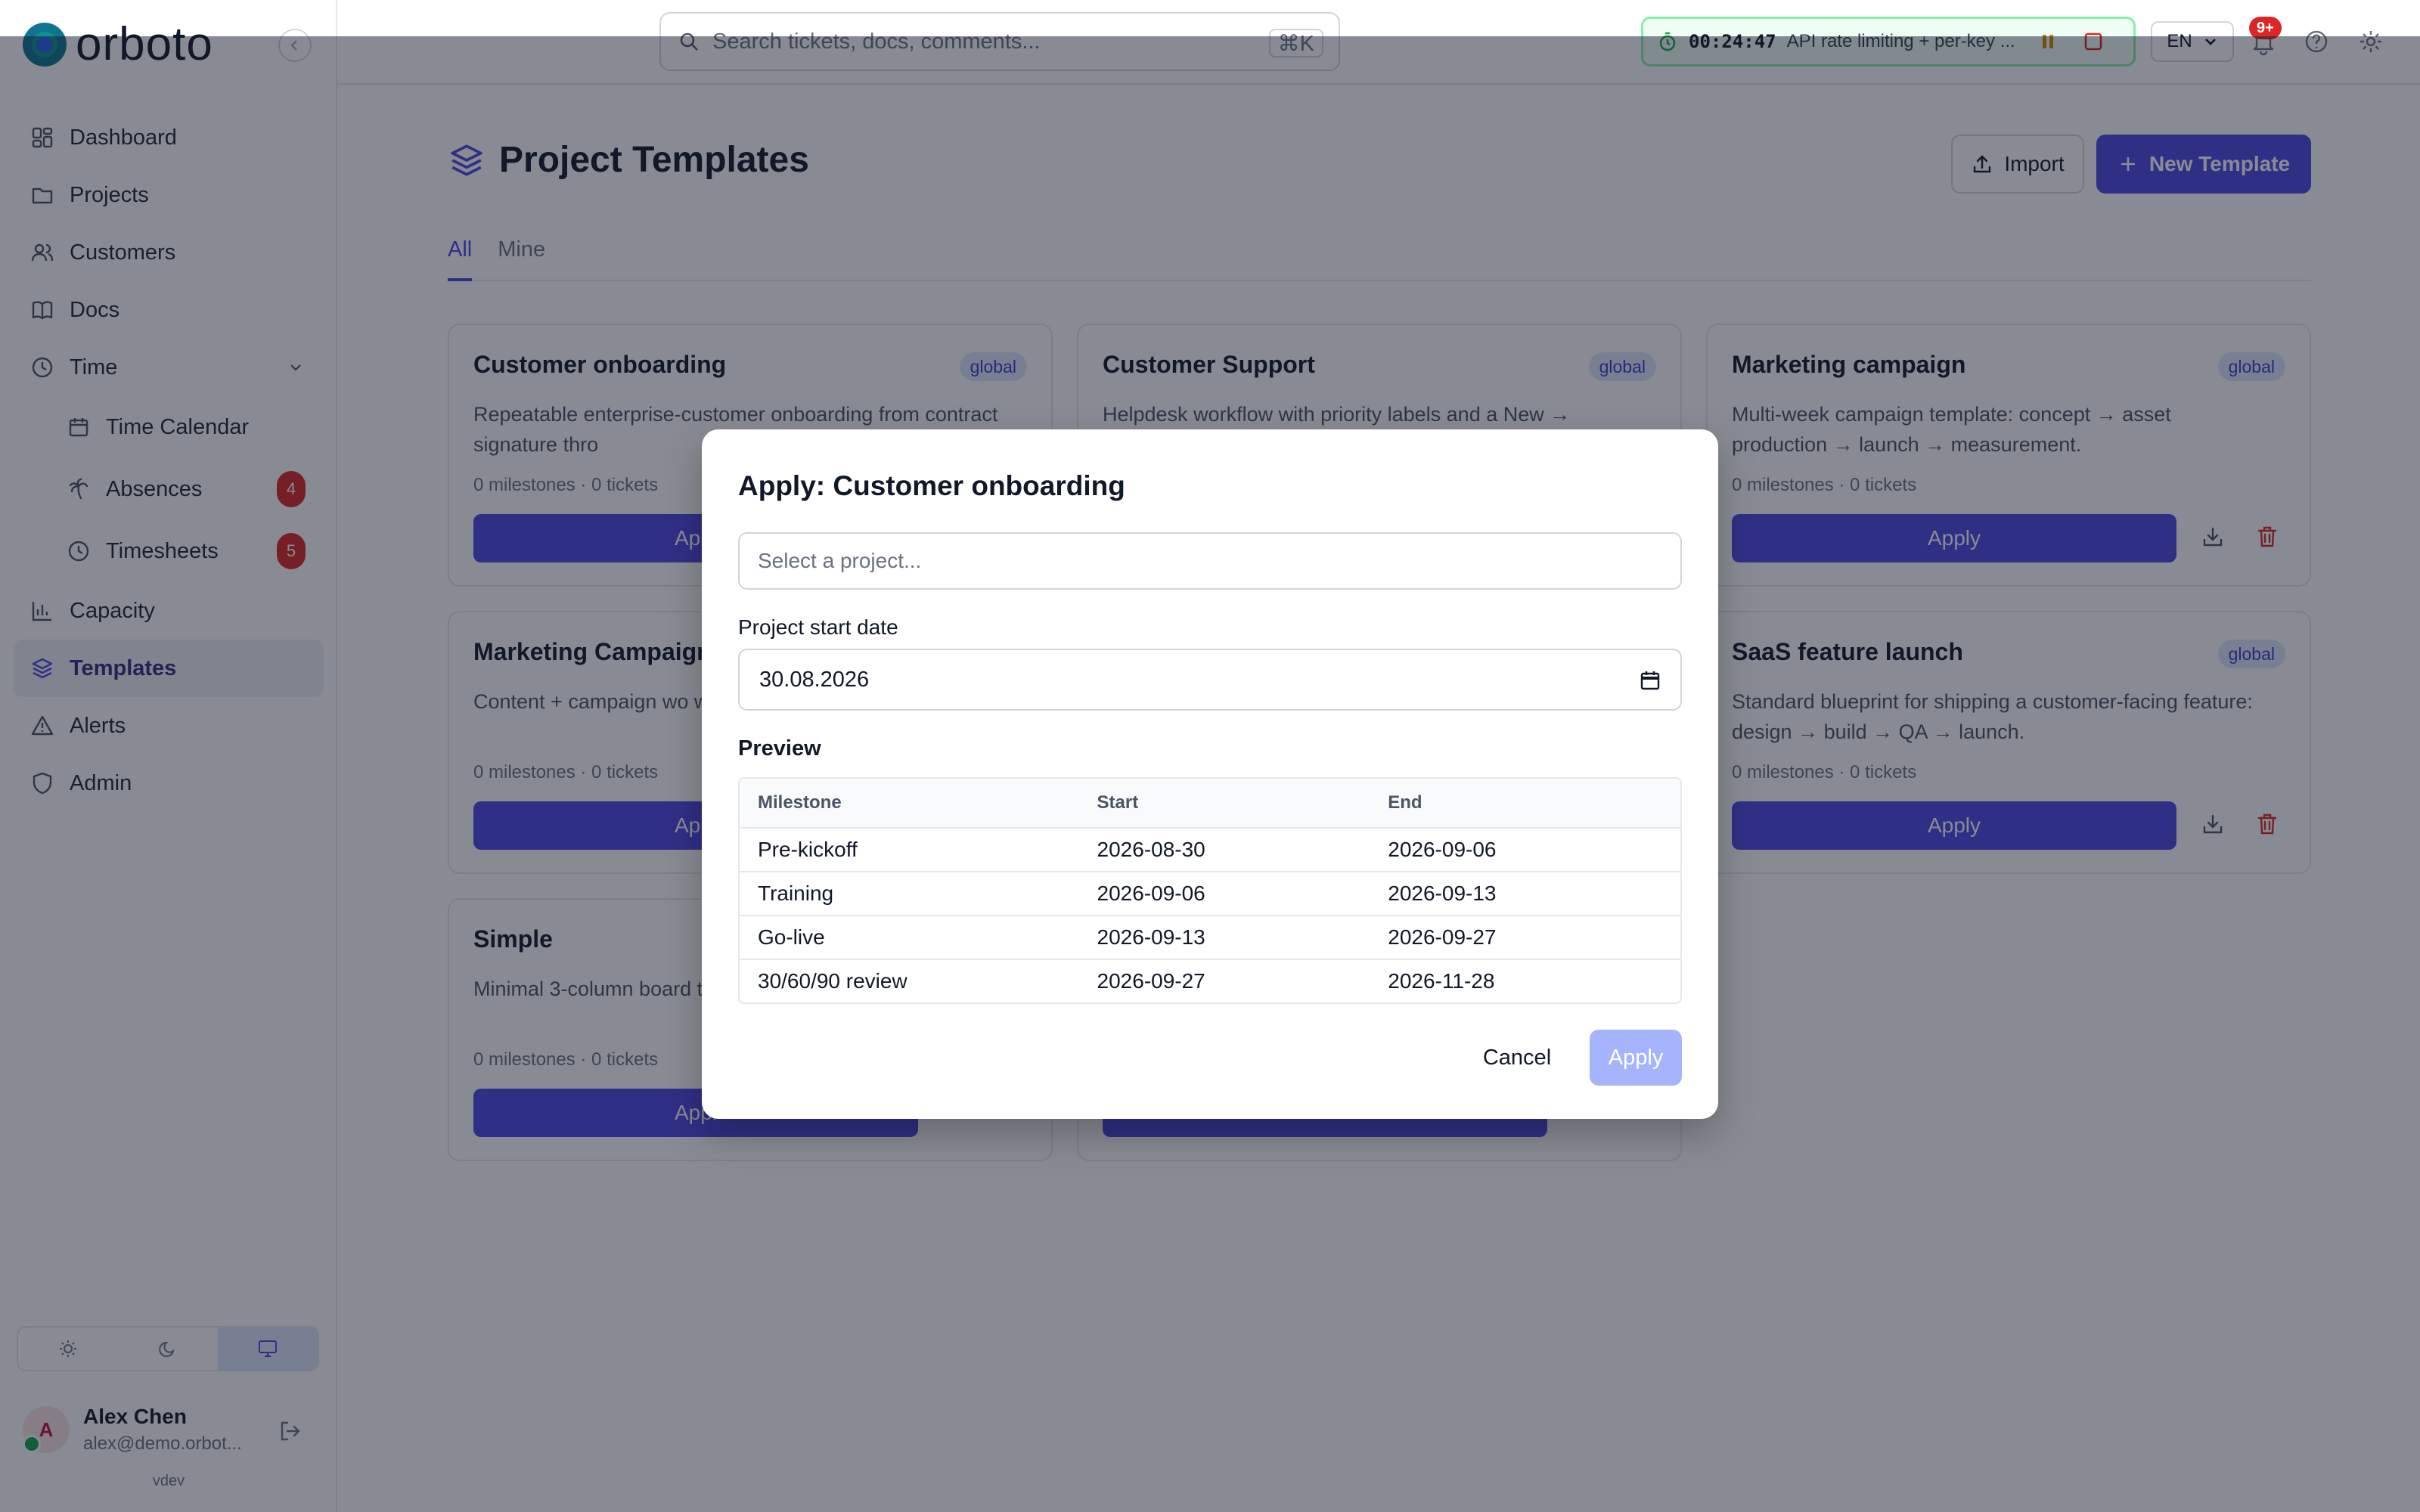 This screenshot has height=1512, width=2420. I want to click on milestone-name: Pre-kickoff, so click(808, 849).